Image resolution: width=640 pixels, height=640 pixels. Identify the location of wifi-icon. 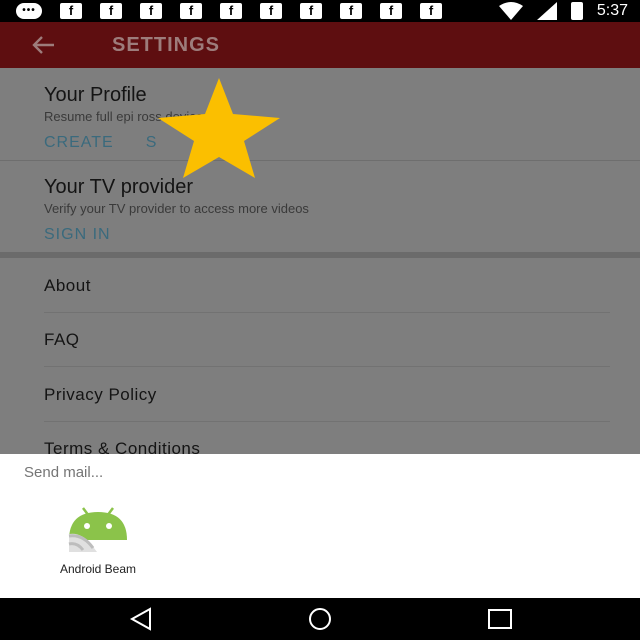
(510, 11).